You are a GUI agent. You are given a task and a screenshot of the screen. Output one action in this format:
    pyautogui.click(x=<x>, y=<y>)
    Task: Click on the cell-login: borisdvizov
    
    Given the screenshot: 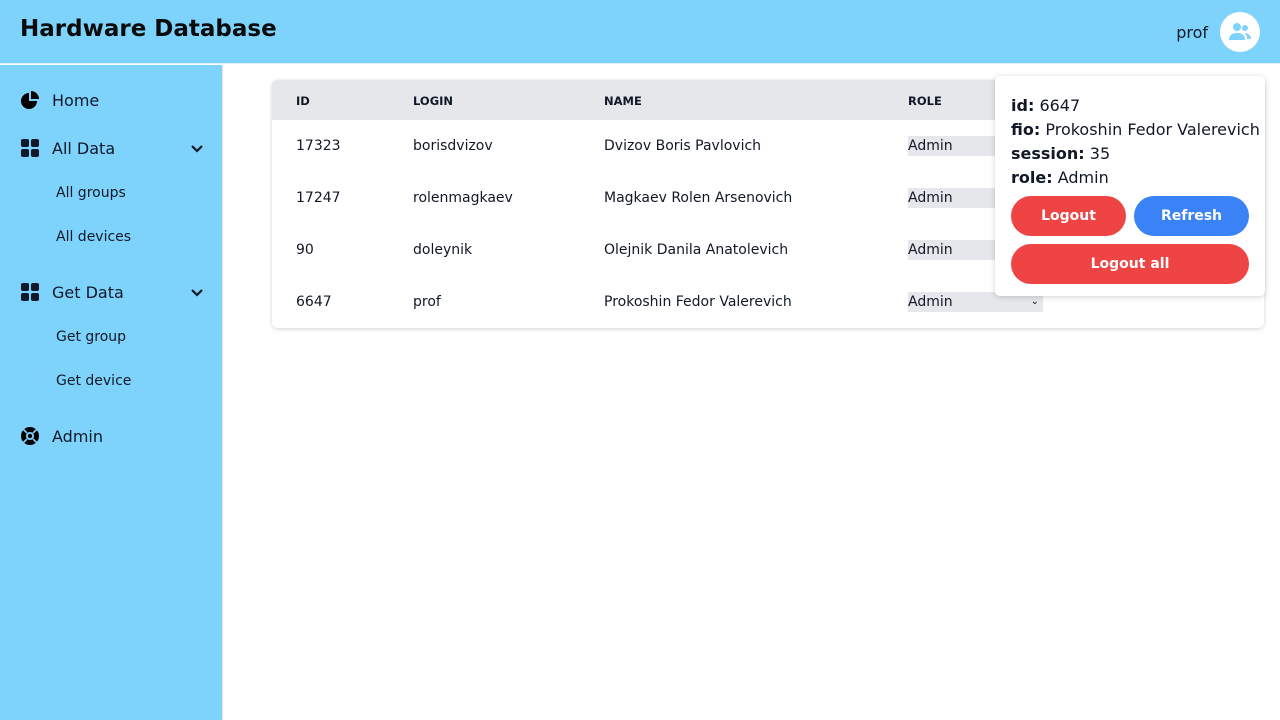 What is the action you would take?
    pyautogui.click(x=453, y=146)
    